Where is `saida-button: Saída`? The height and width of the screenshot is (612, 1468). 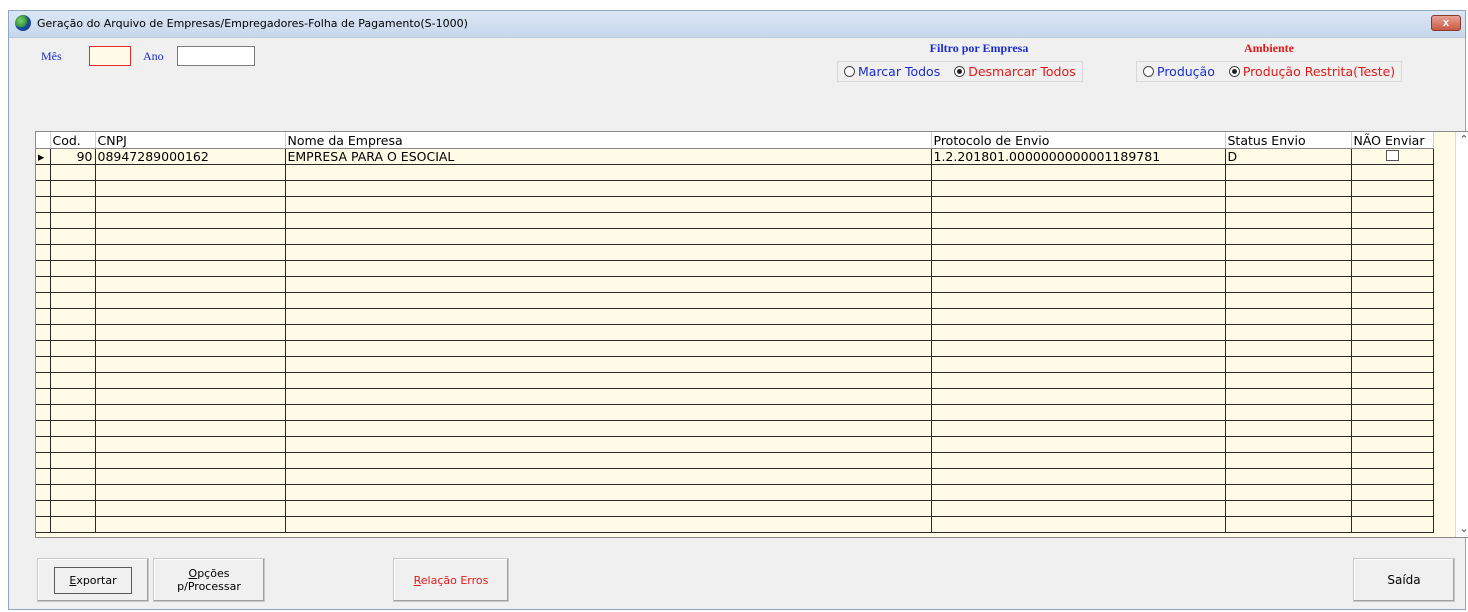
saida-button: Saída is located at coordinates (1404, 580).